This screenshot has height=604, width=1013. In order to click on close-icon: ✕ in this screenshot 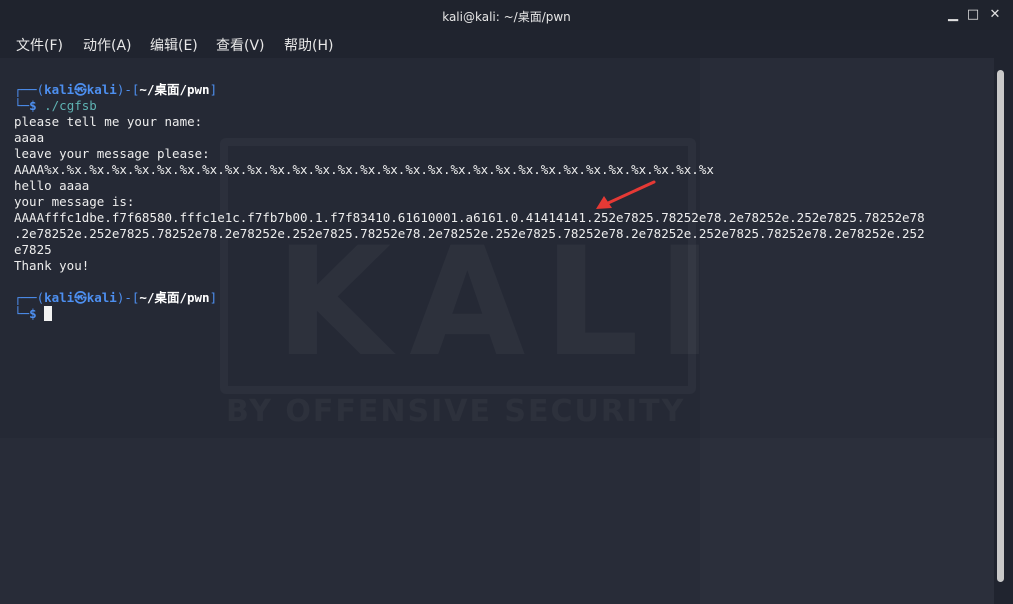, I will do `click(995, 15)`.